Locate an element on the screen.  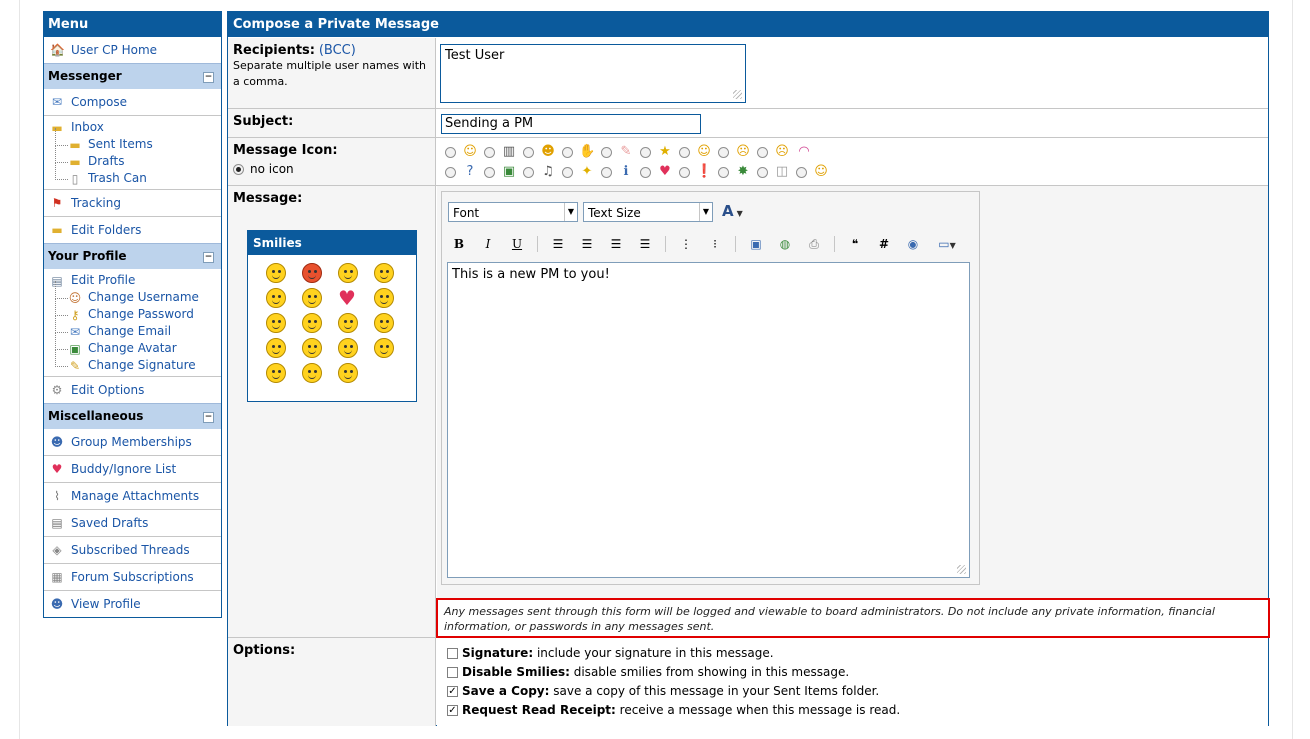
sidebar-item-forum-subscriptions: ▦ Forum Subscriptions is located at coordinates (132, 576).